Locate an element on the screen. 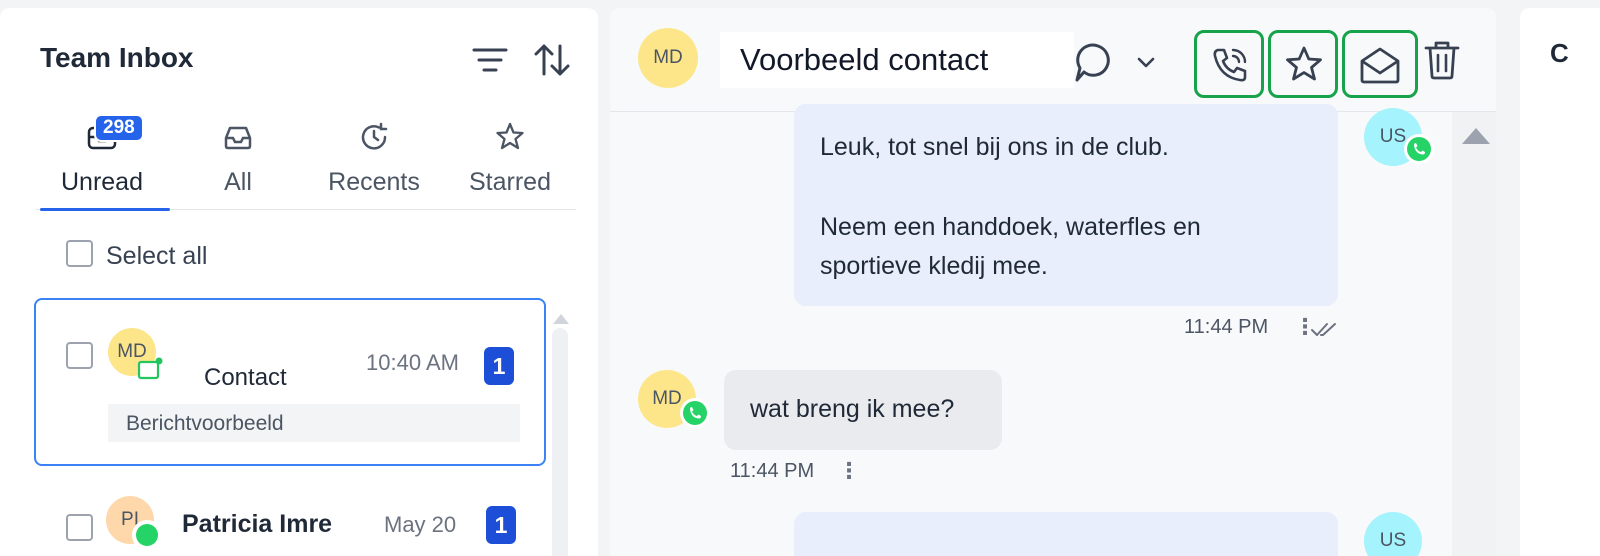  sort-icon is located at coordinates (552, 60).